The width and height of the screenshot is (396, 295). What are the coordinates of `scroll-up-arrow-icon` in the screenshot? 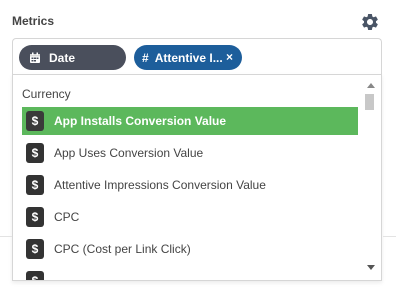 It's located at (371, 85).